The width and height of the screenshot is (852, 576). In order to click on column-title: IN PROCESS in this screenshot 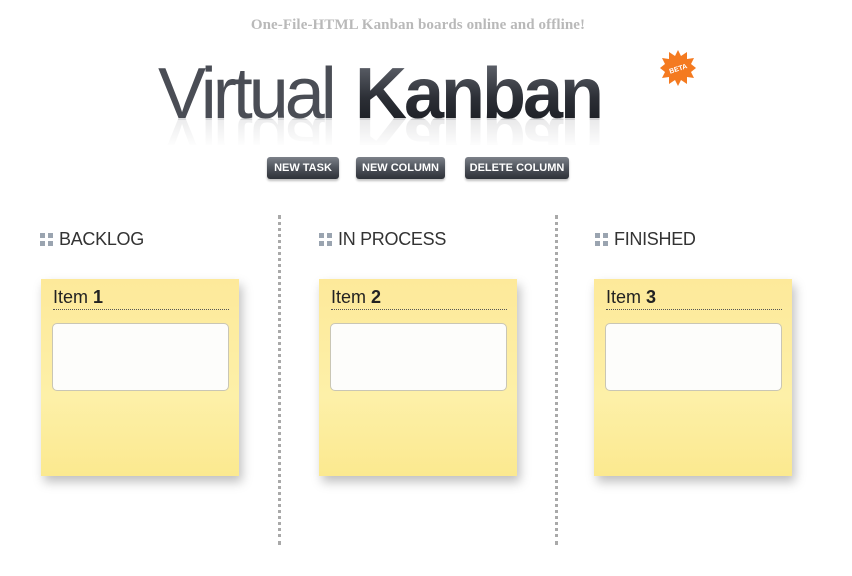, I will do `click(392, 238)`.